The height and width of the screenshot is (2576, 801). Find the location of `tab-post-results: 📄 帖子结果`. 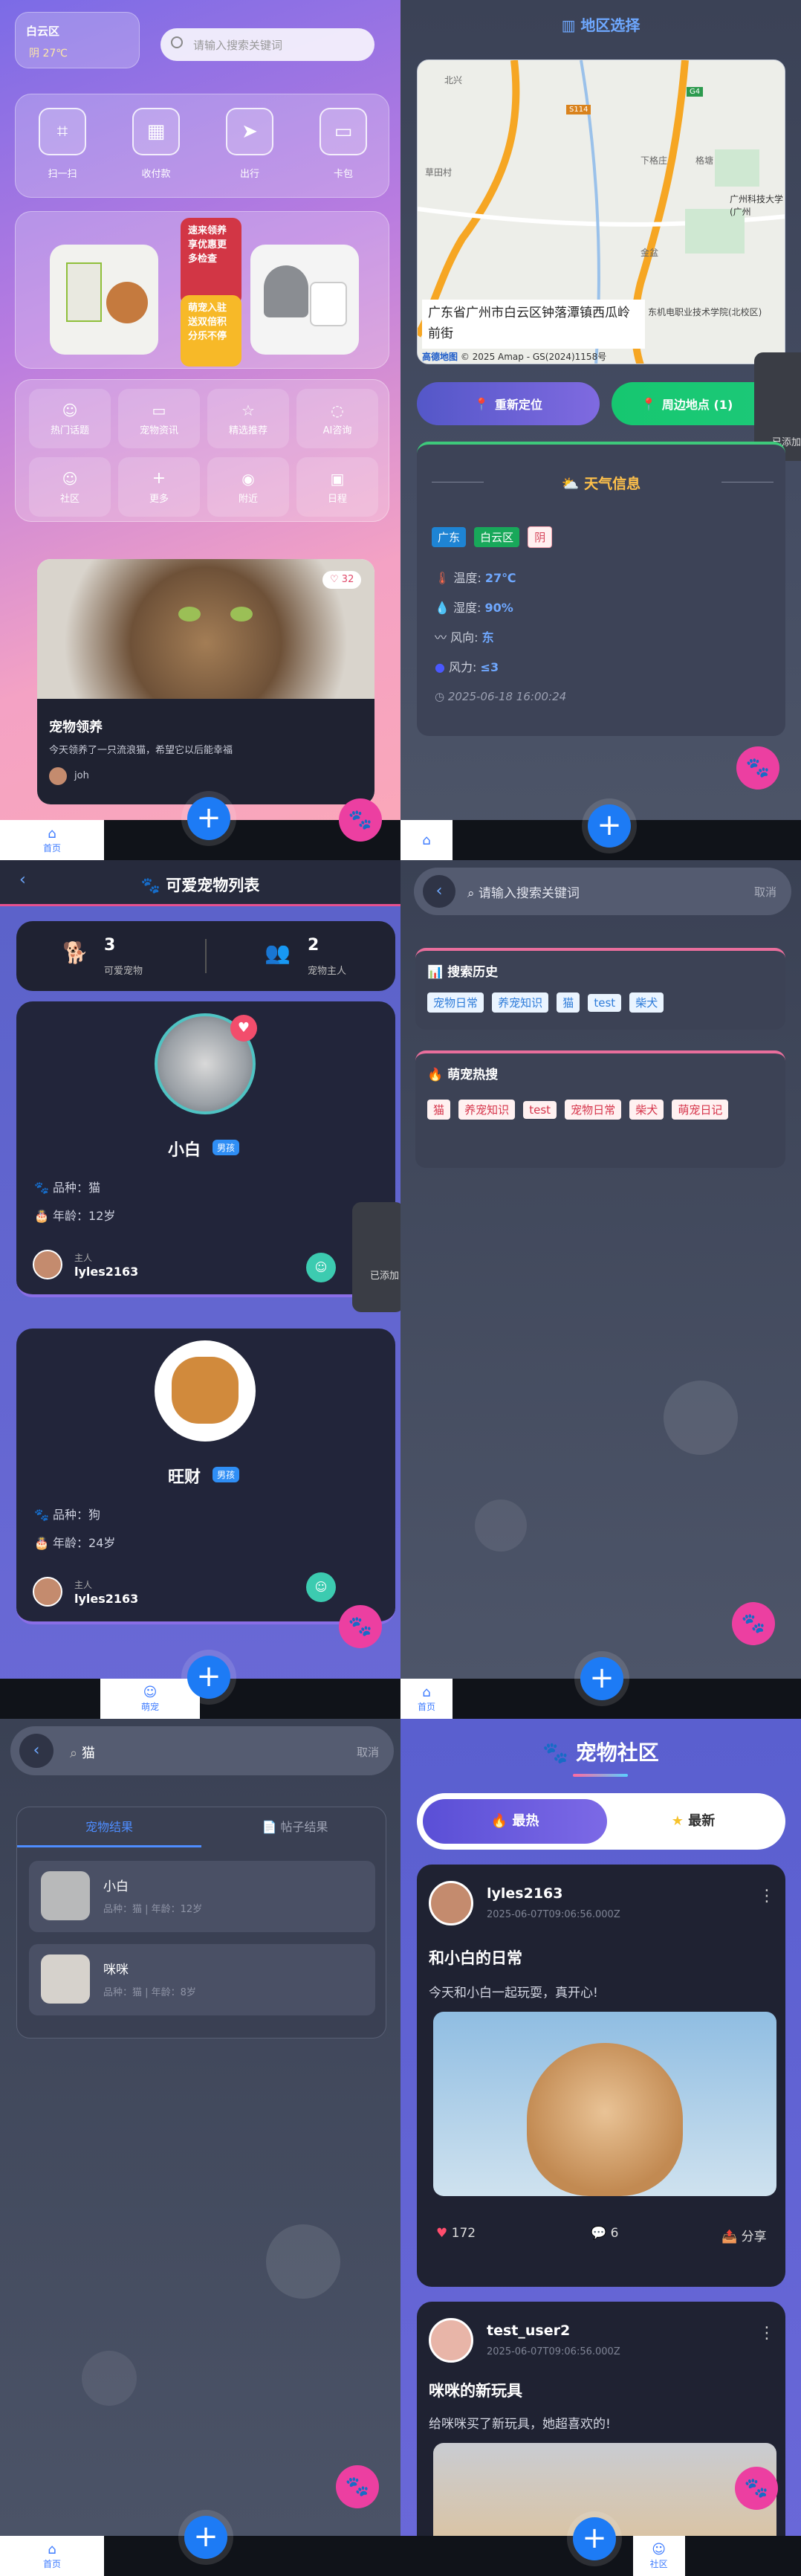

tab-post-results: 📄 帖子结果 is located at coordinates (295, 1827).